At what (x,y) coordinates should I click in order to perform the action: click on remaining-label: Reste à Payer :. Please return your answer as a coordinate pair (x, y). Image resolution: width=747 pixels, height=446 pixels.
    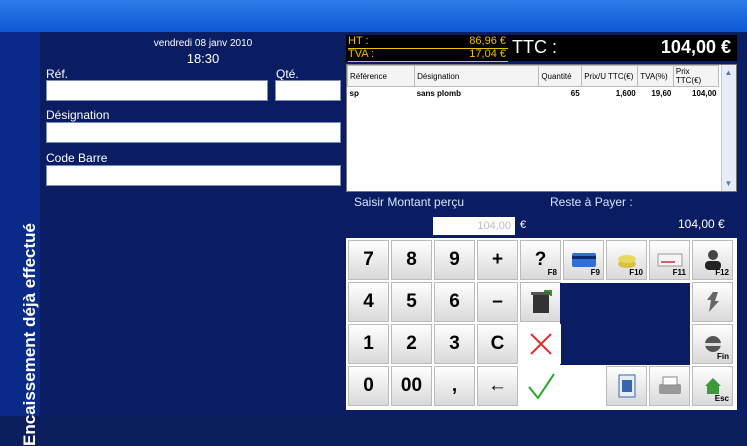
    Looking at the image, I should click on (591, 202).